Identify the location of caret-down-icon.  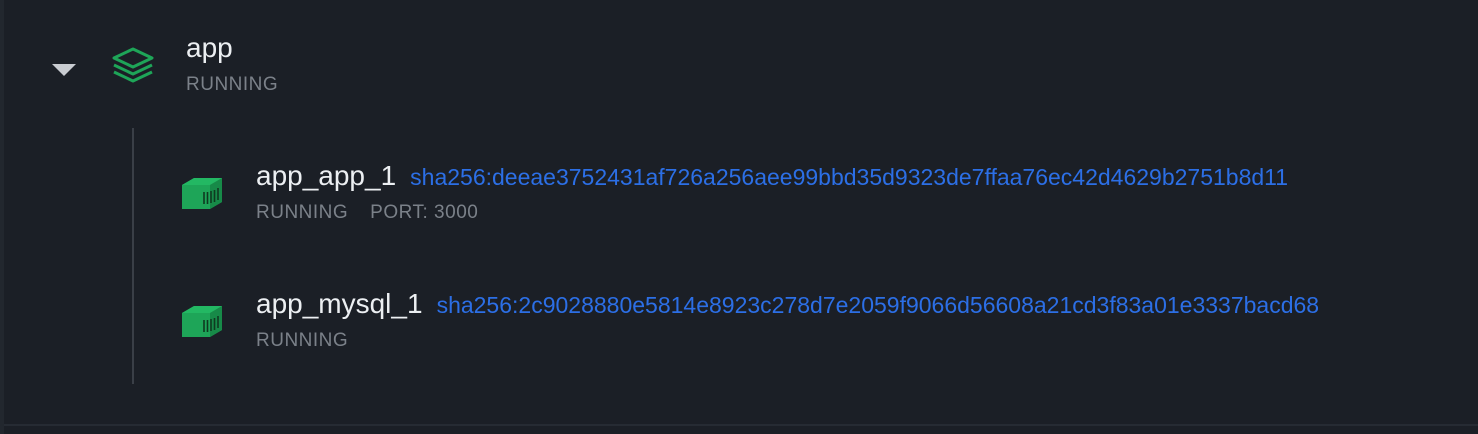
(64, 70).